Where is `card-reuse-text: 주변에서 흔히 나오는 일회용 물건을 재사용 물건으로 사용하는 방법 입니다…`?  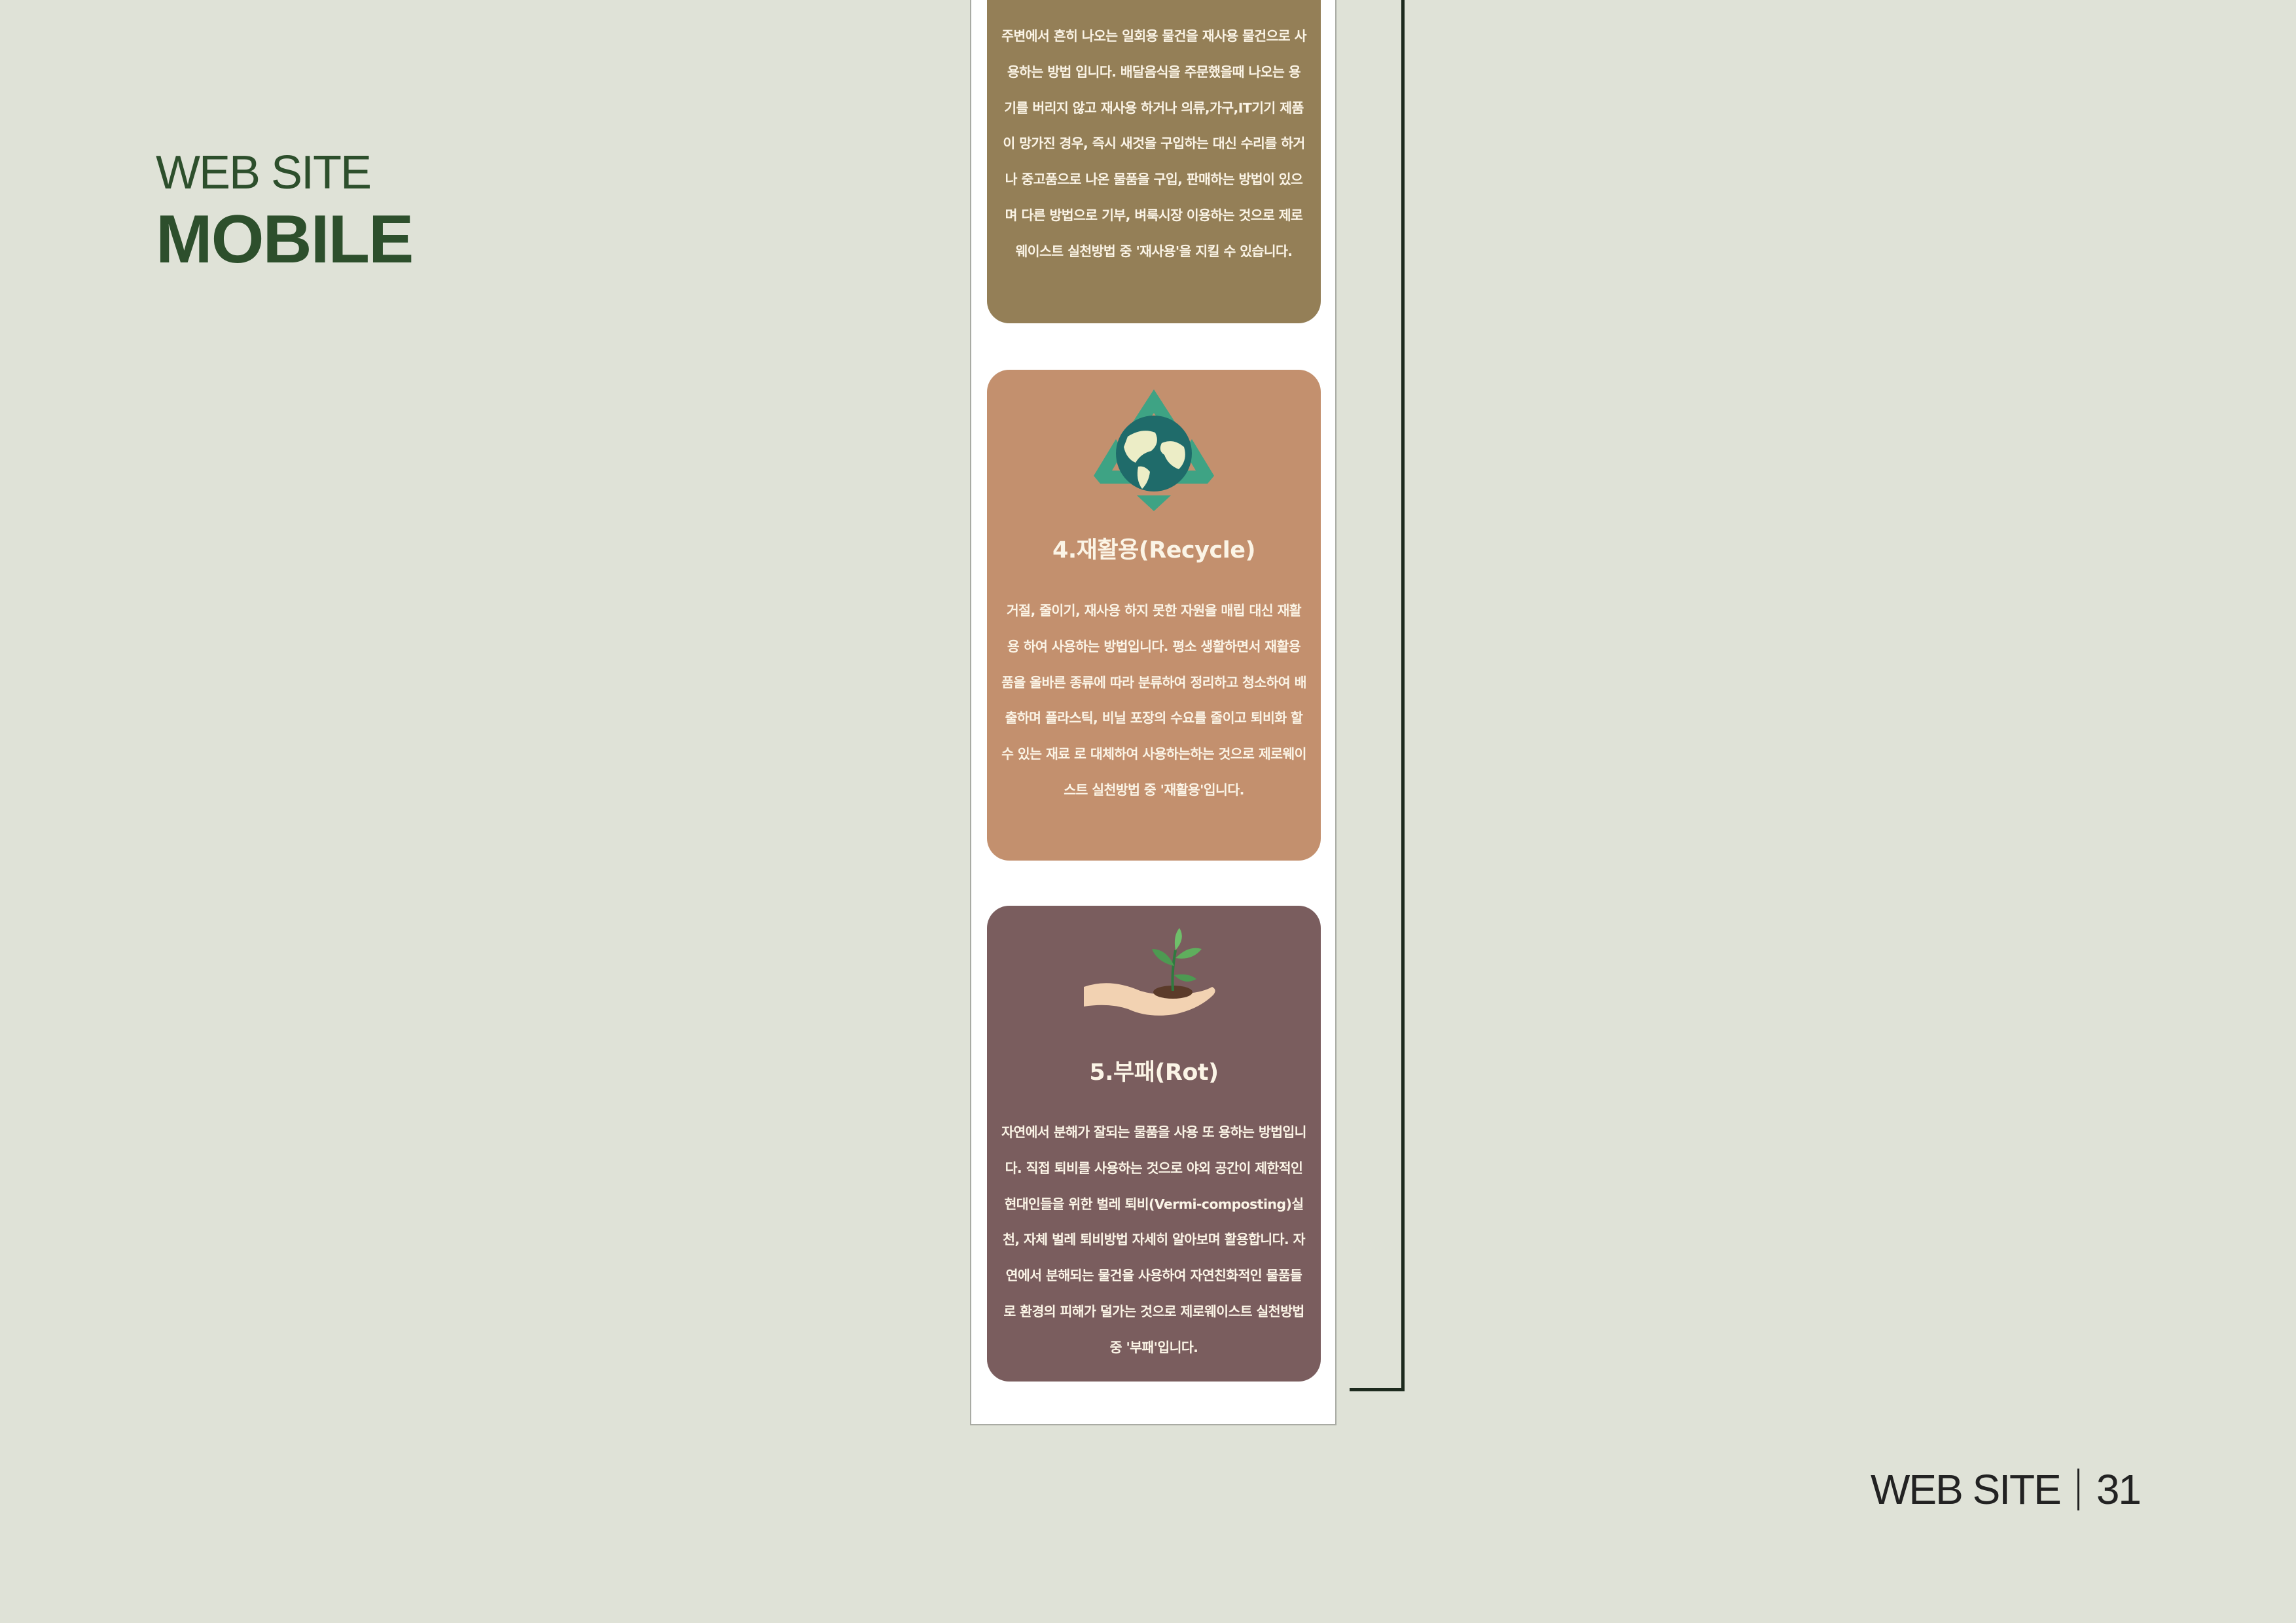
card-reuse-text: 주변에서 흔히 나오는 일회용 물건을 재사용 물건으로 사용하는 방법 입니다… is located at coordinates (1153, 143).